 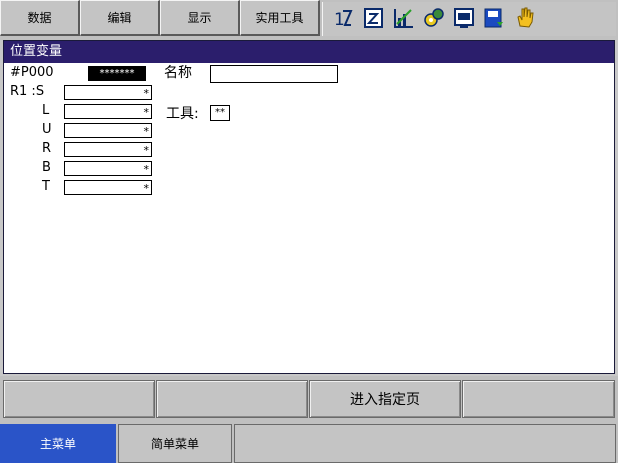 What do you see at coordinates (220, 113) in the screenshot?
I see `tool-field: **` at bounding box center [220, 113].